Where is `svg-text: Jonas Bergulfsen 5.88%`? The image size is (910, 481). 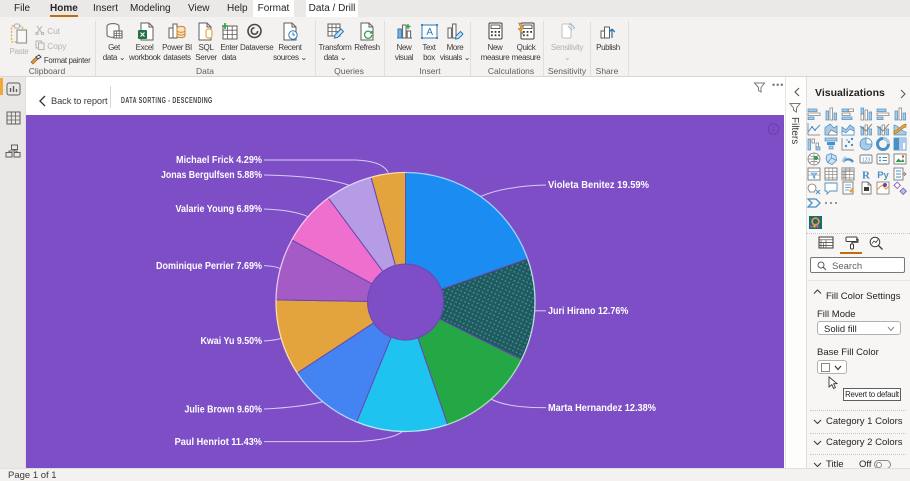
svg-text: Jonas Bergulfsen 5.88% is located at coordinates (211, 175).